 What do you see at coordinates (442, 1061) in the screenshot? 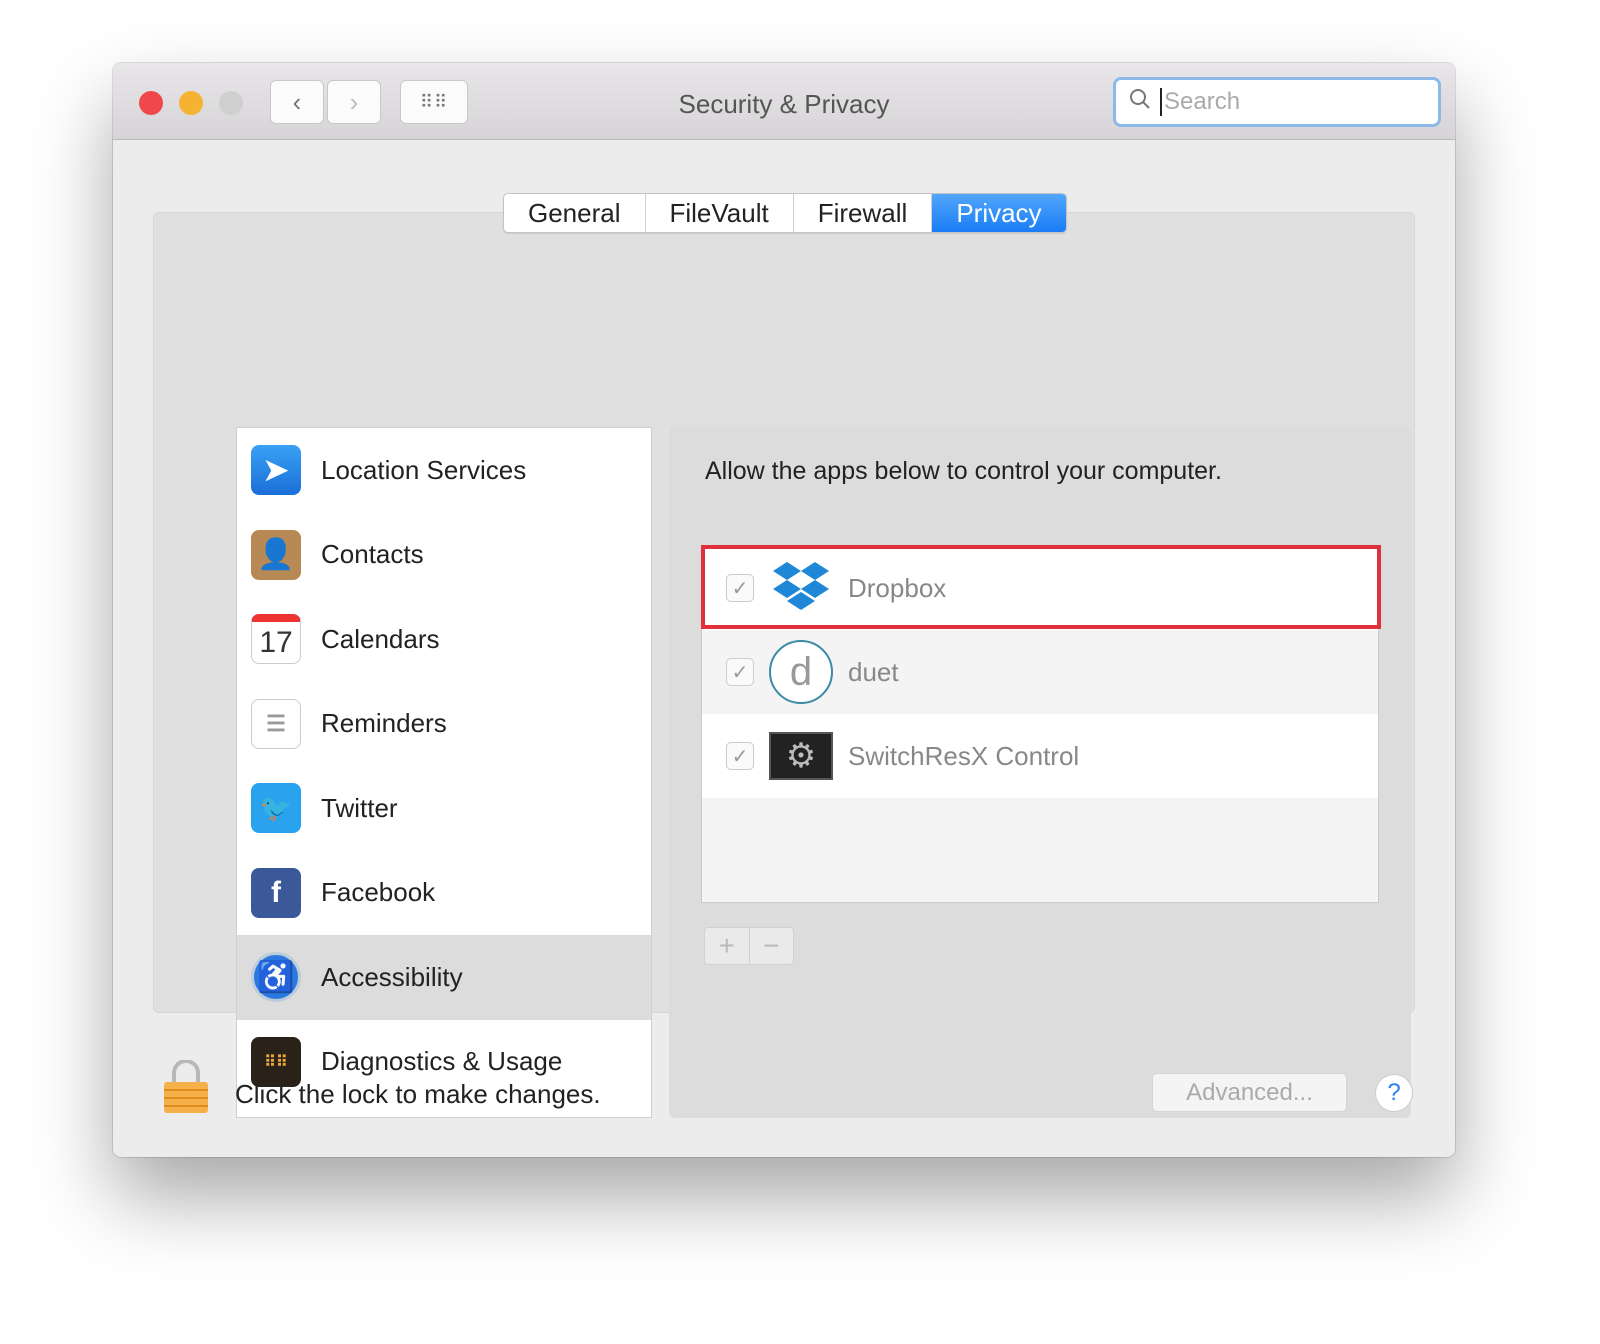
I see `sidebar-item-label: Diagnostics & Usage` at bounding box center [442, 1061].